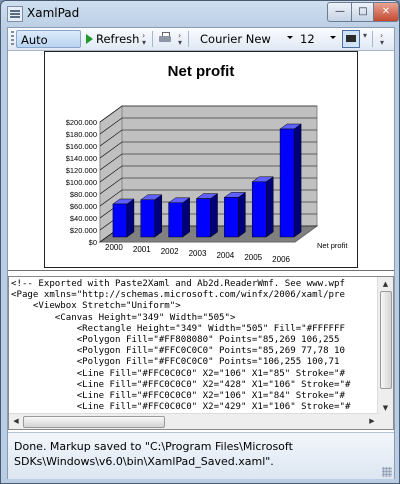  I want to click on color-overflow-chevron-icon: ▾, so click(366, 39).